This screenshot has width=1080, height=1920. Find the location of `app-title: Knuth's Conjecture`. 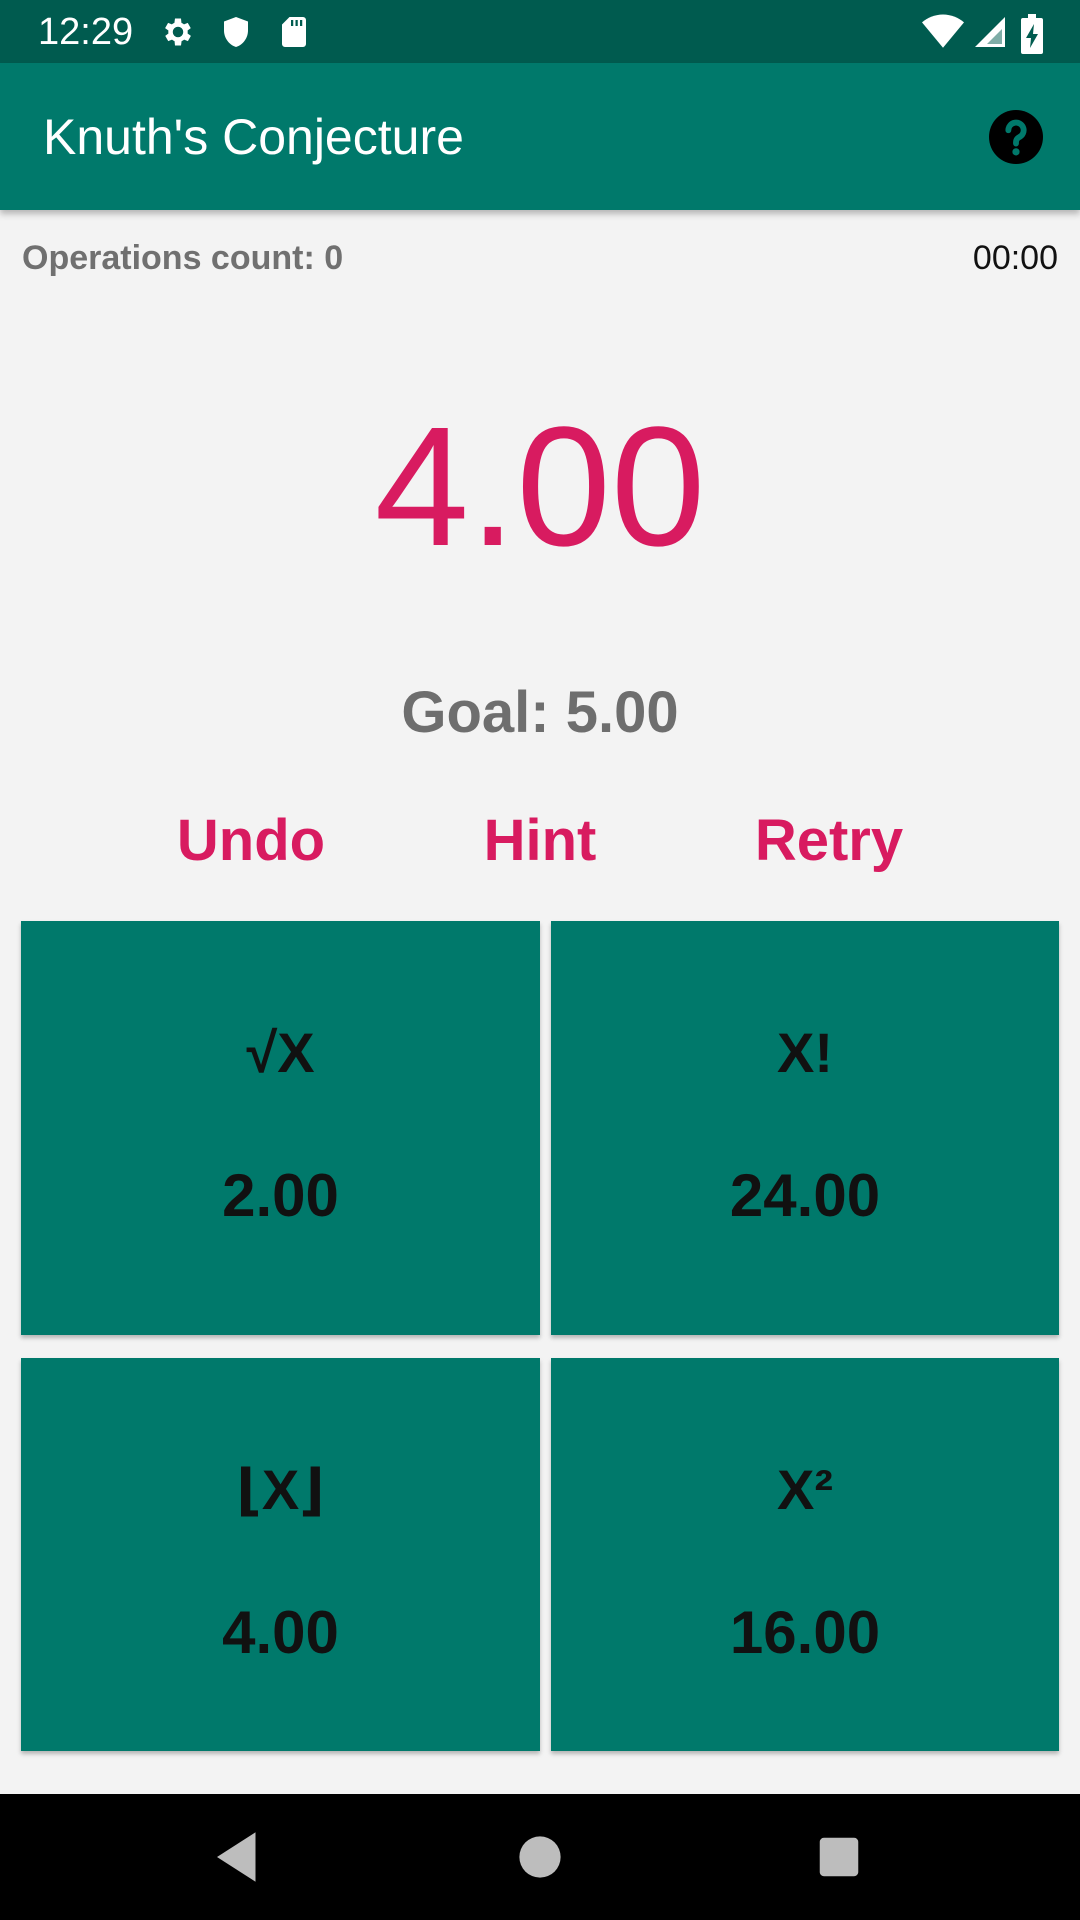

app-title: Knuth's Conjecture is located at coordinates (253, 137).